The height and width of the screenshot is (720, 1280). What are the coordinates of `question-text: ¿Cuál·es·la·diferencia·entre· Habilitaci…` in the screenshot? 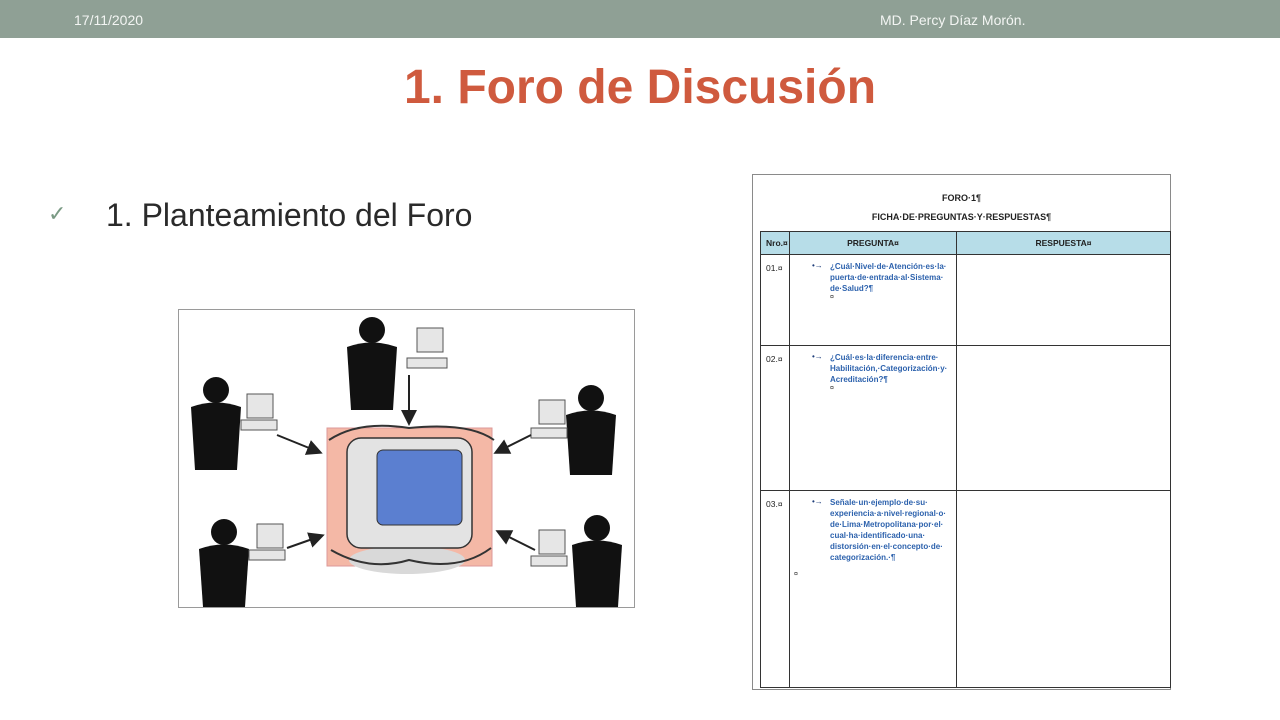 It's located at (889, 368).